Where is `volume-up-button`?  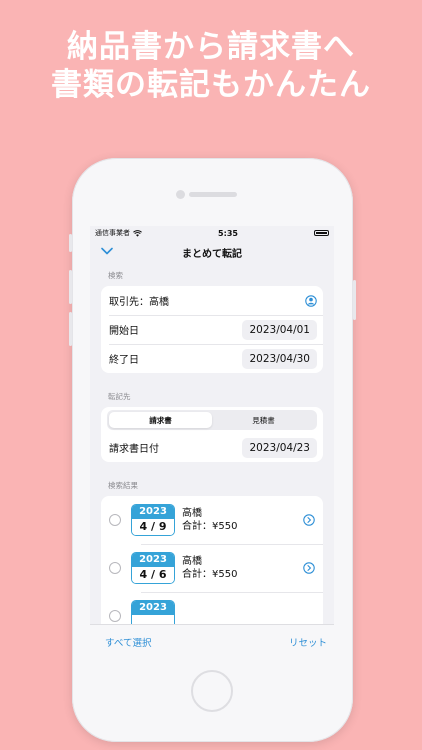
volume-up-button is located at coordinates (70, 287).